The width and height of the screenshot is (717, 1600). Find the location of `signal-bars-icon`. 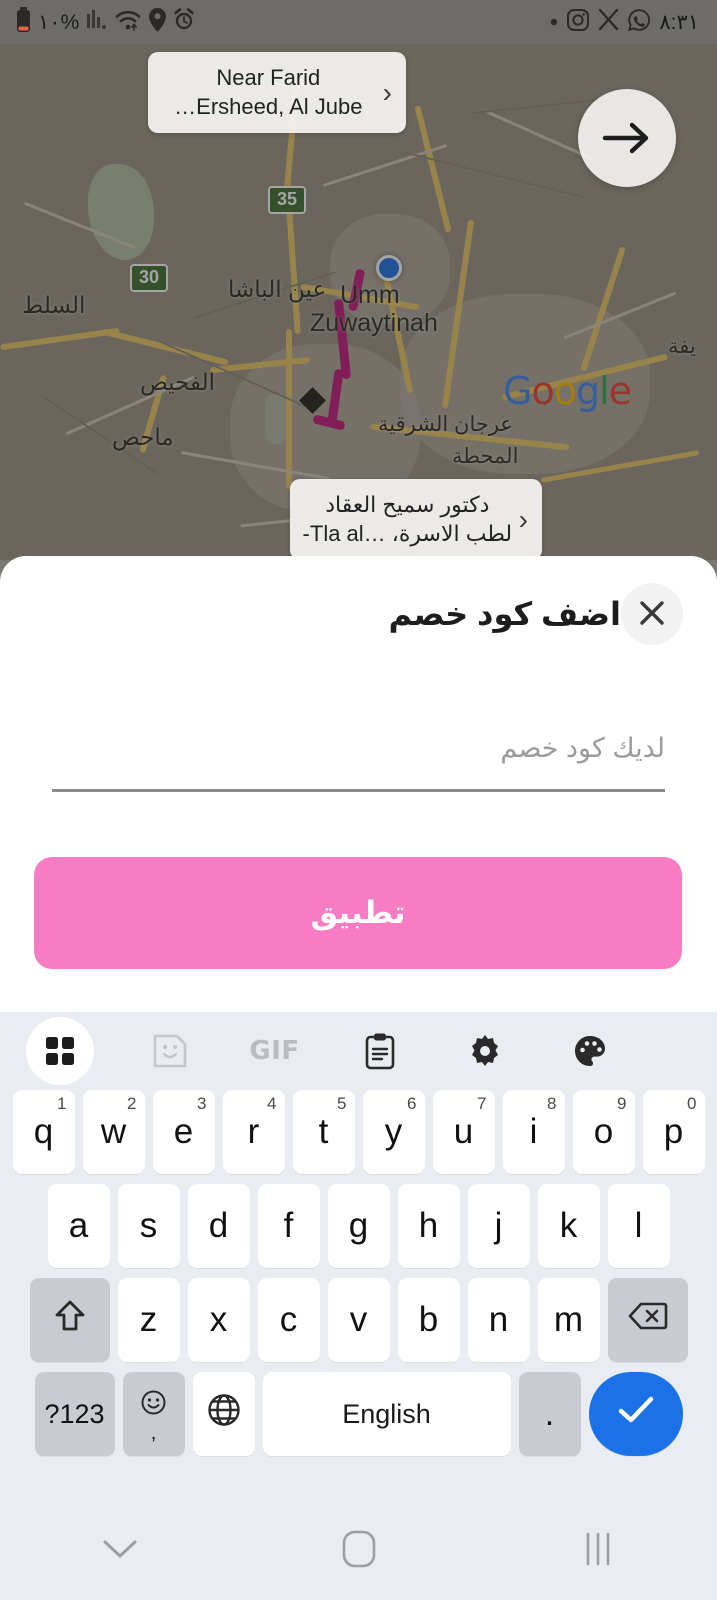

signal-bars-icon is located at coordinates (97, 22).